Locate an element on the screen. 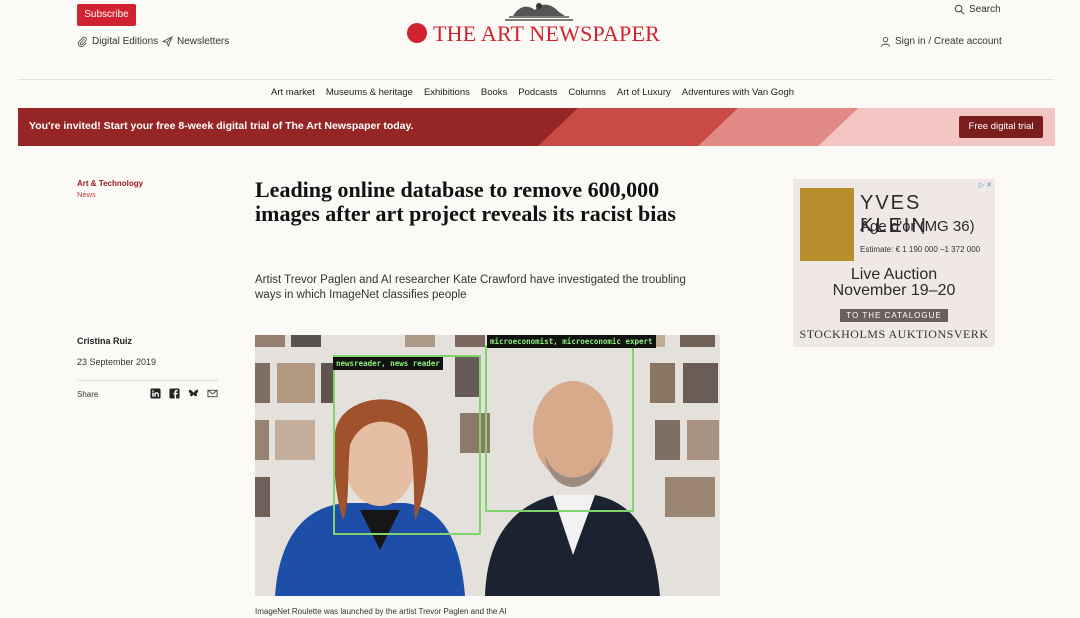  crest-emblem-icon is located at coordinates (539, 12).